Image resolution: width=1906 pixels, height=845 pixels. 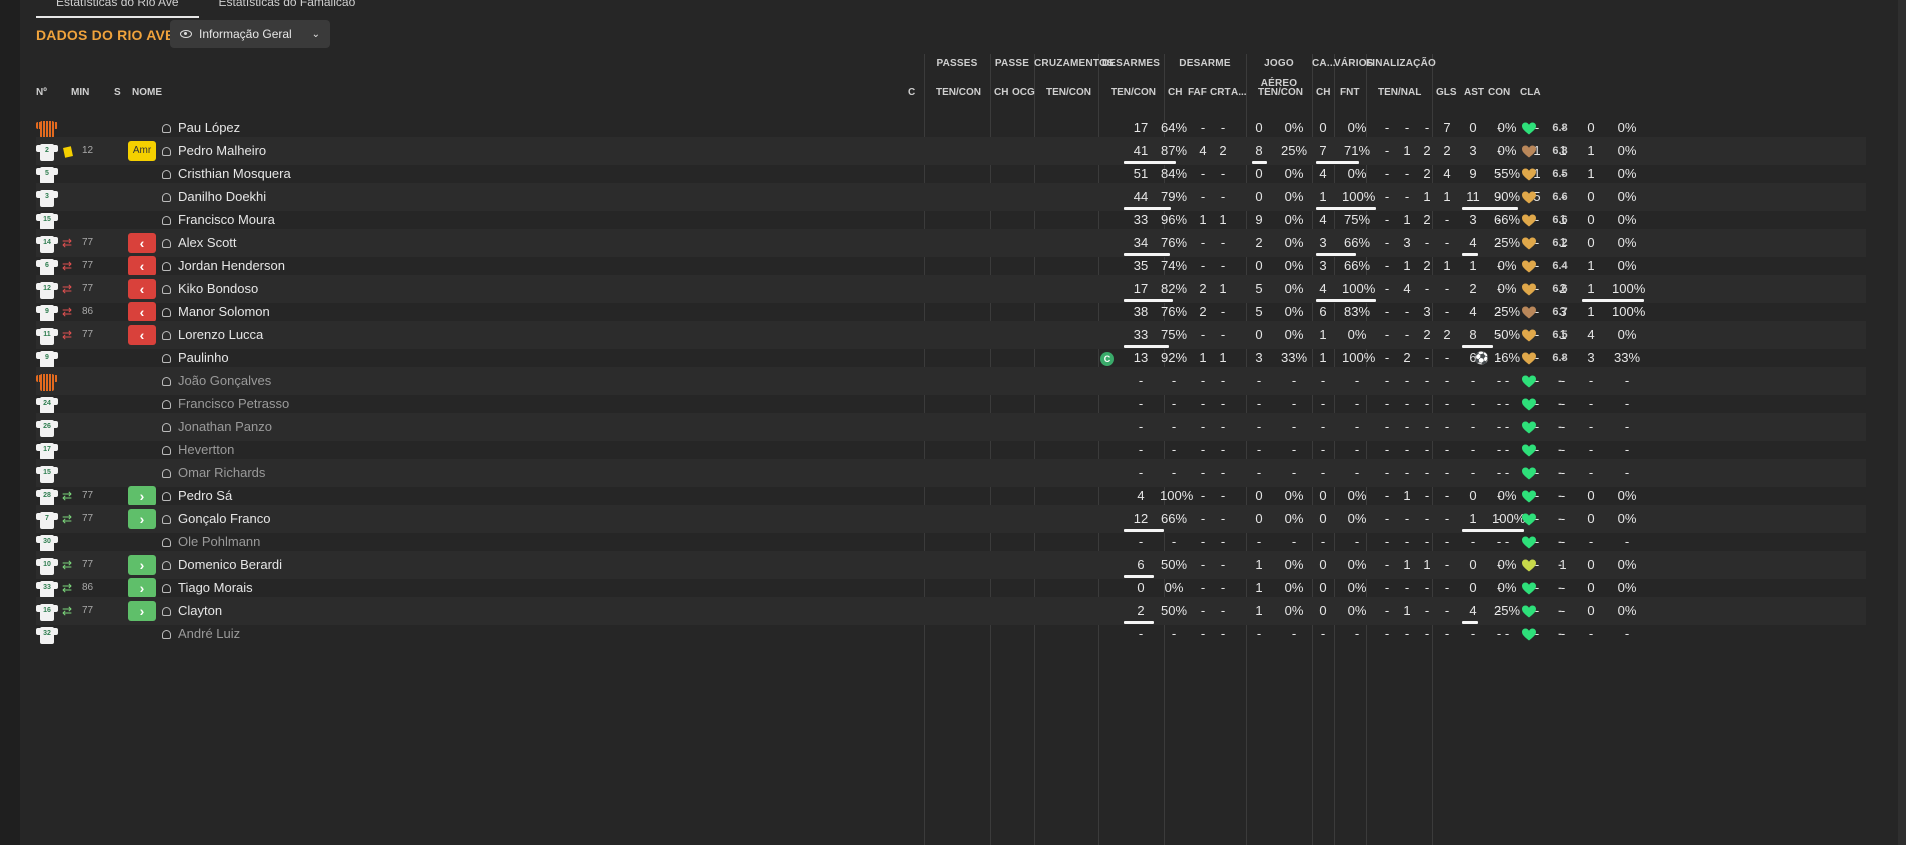 I want to click on kit-icon: 16, so click(x=47, y=612).